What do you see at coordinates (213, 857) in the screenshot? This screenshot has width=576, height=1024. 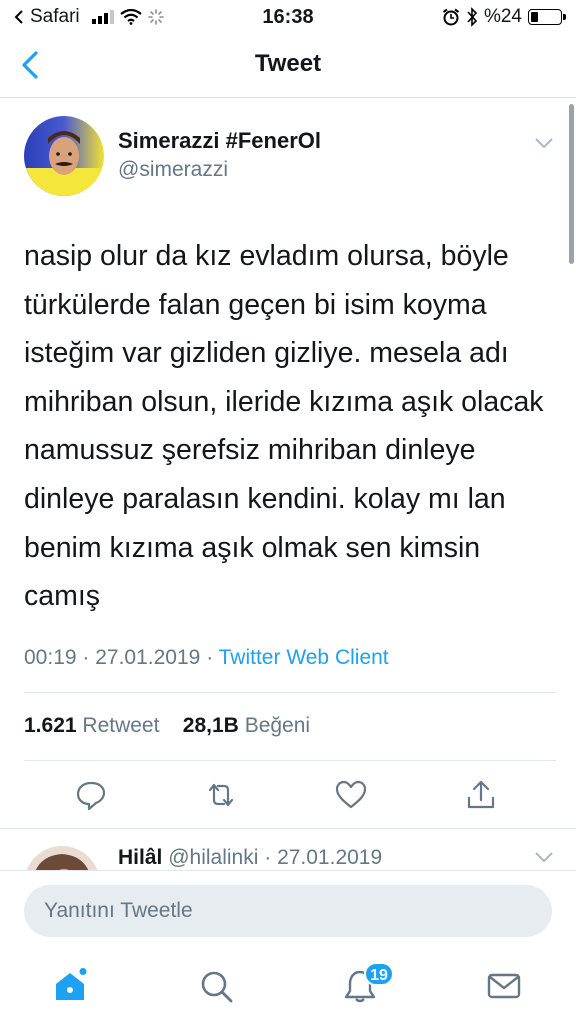 I see `reply-author-handle: @hilalinki` at bounding box center [213, 857].